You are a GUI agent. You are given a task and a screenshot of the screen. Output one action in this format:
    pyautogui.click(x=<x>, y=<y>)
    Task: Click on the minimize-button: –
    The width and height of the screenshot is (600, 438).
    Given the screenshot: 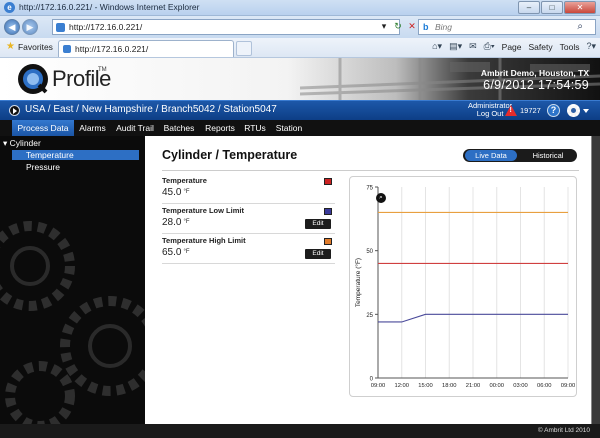 What is the action you would take?
    pyautogui.click(x=529, y=7)
    